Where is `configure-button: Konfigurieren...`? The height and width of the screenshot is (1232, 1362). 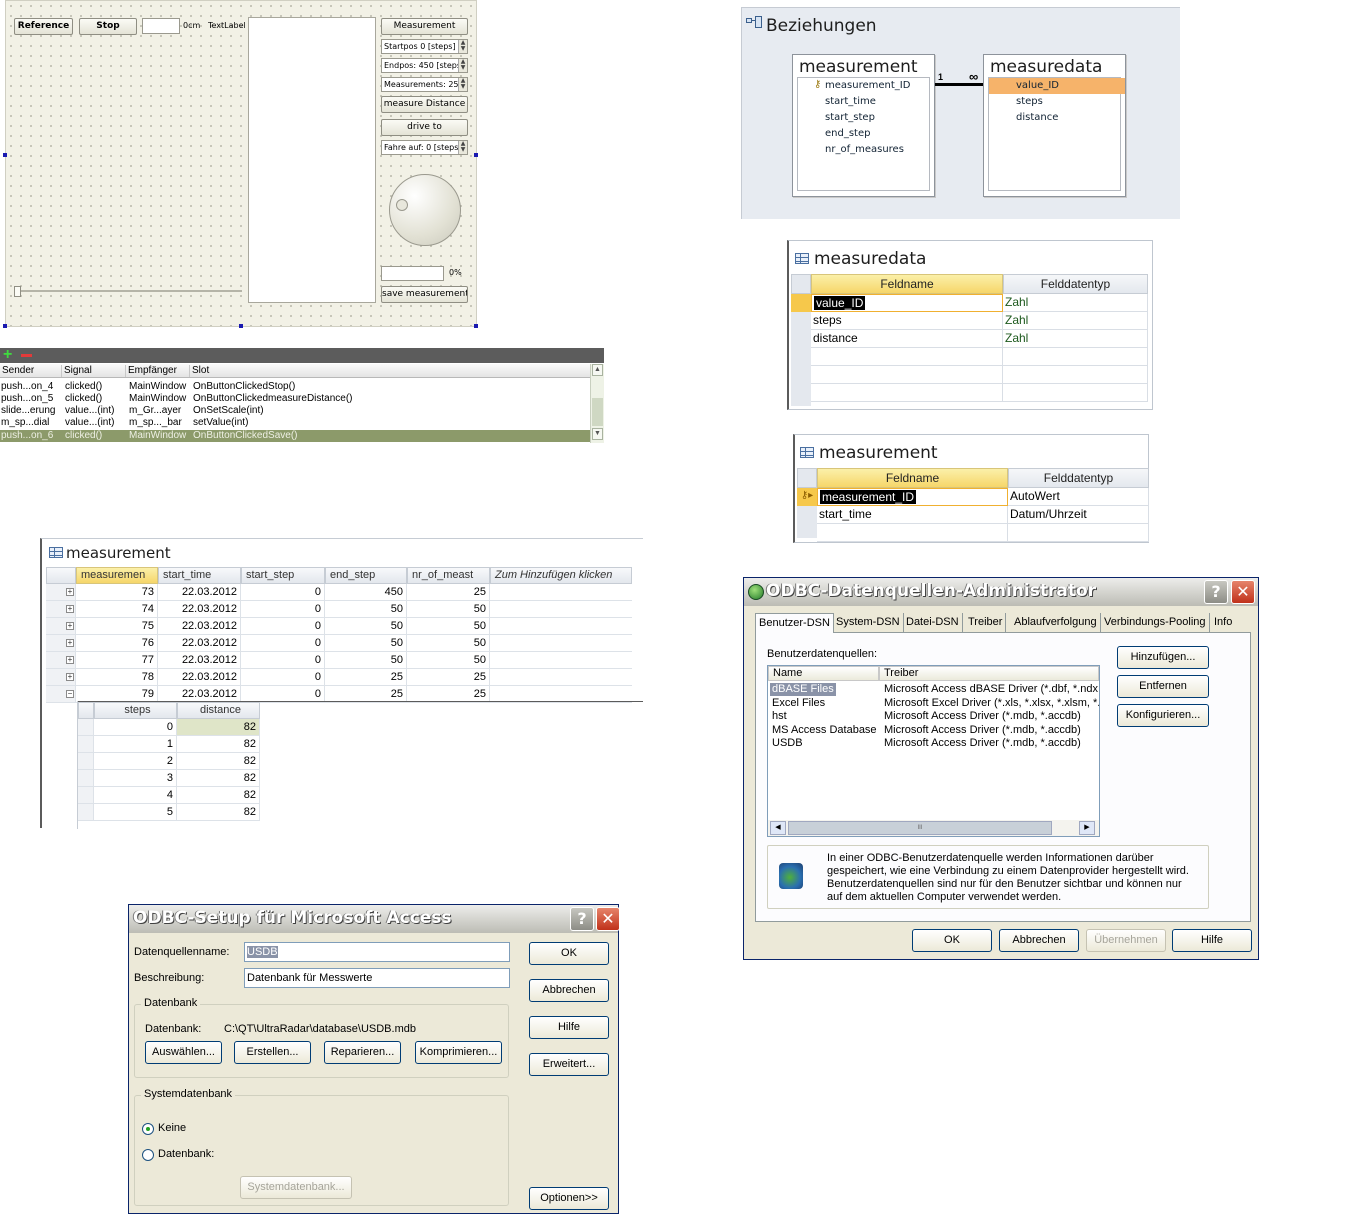 configure-button: Konfigurieren... is located at coordinates (1163, 715).